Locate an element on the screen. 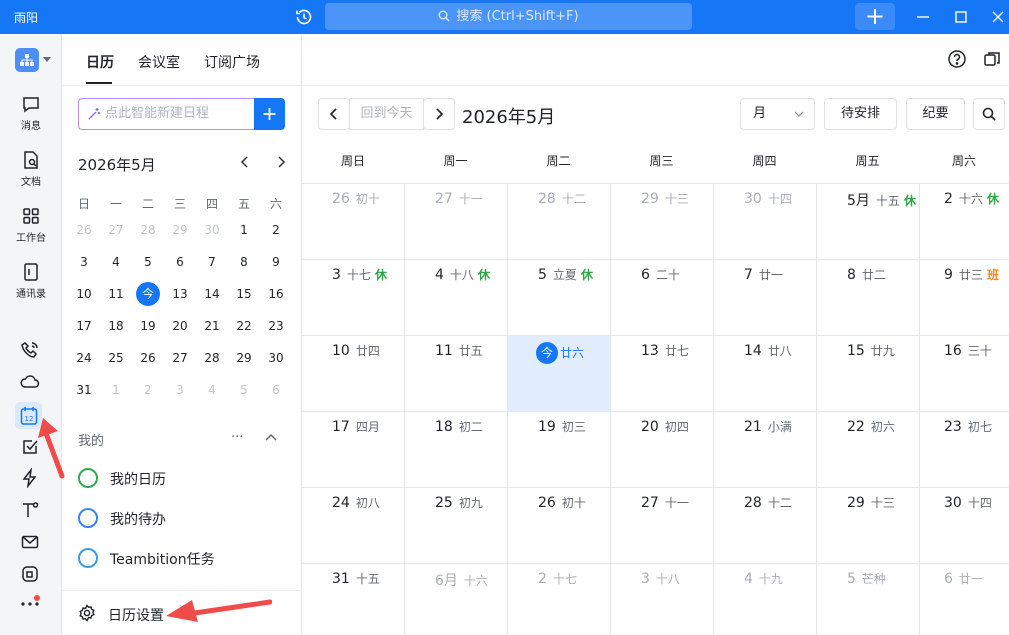 Image resolution: width=1009 pixels, height=635 pixels. calendar-day-cell: 5月 十五休 is located at coordinates (867, 221).